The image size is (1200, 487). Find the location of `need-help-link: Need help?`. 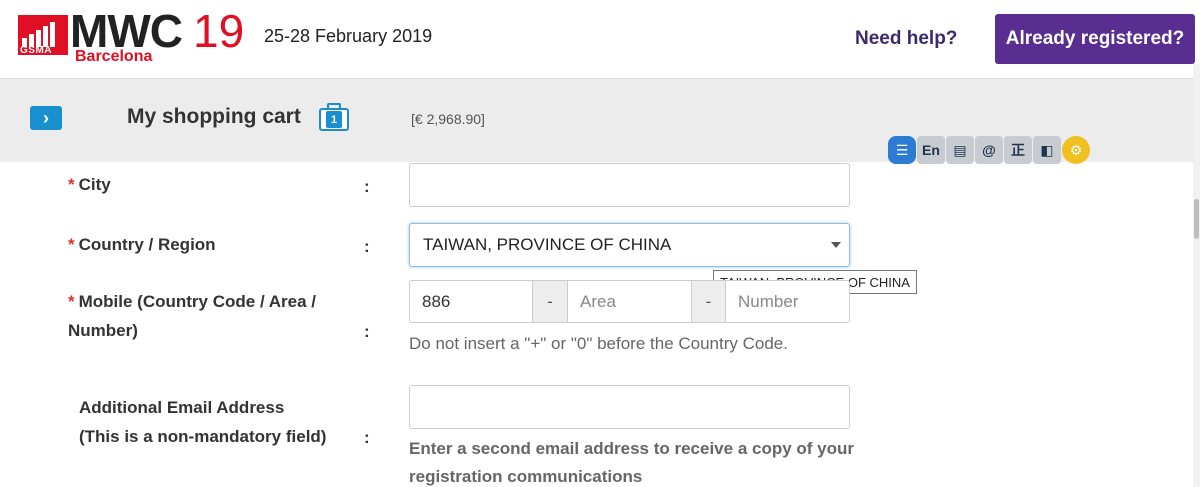

need-help-link: Need help? is located at coordinates (906, 39).